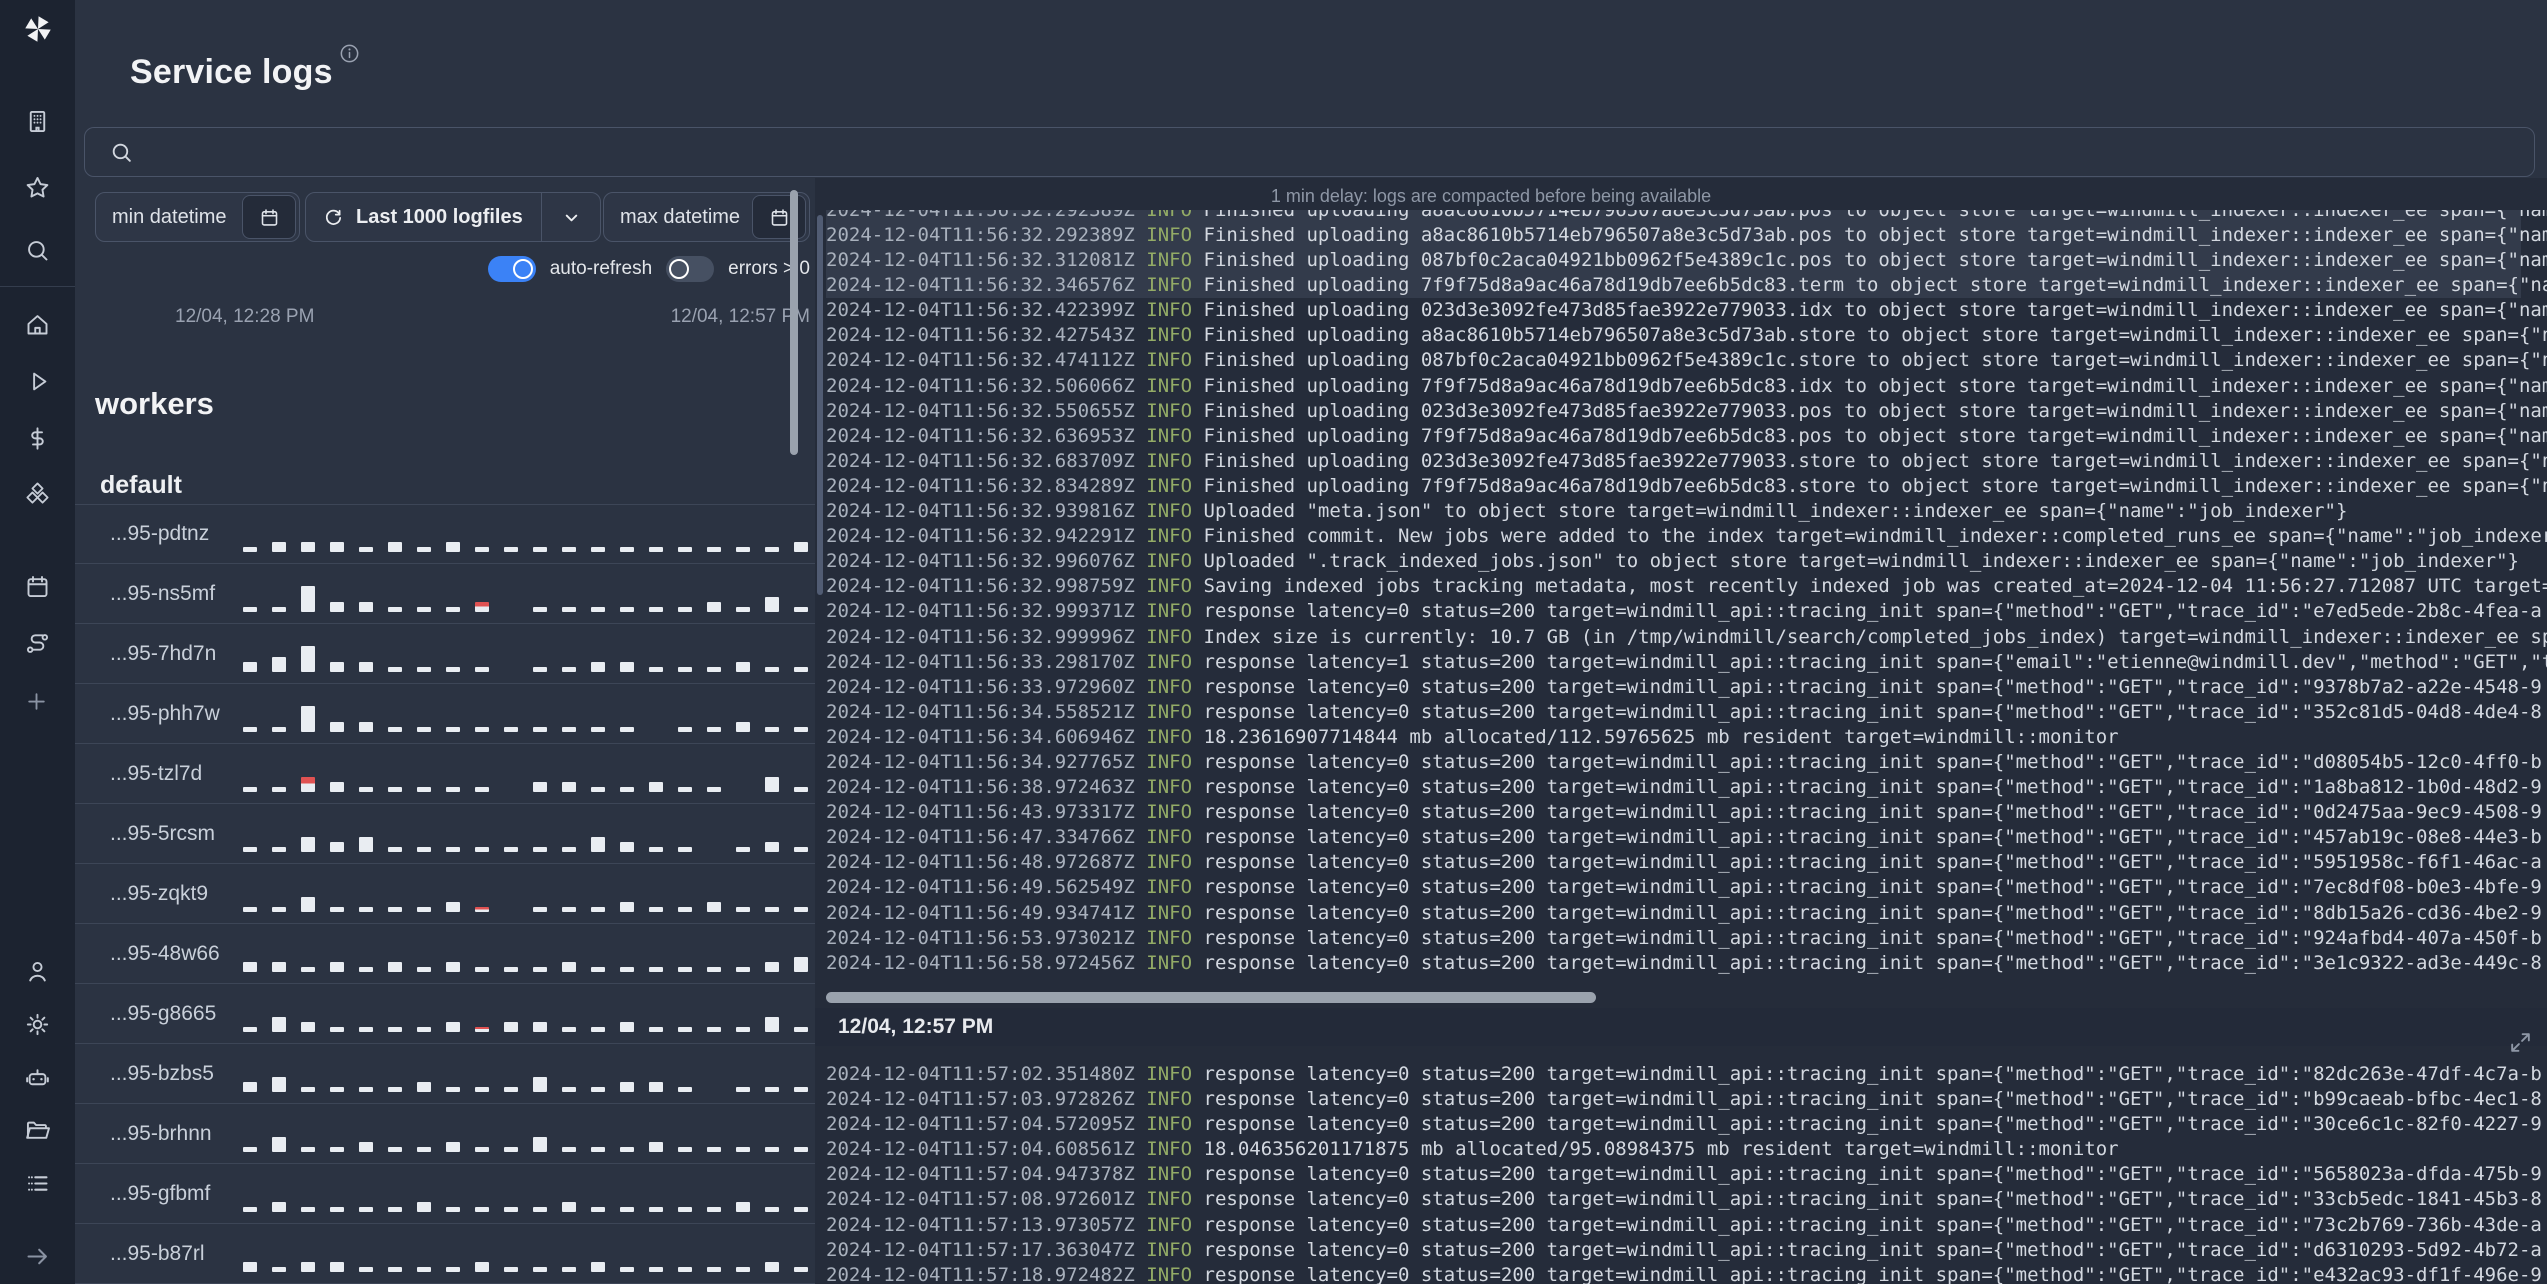  Describe the element at coordinates (37, 250) in the screenshot. I see `search-icon` at that location.